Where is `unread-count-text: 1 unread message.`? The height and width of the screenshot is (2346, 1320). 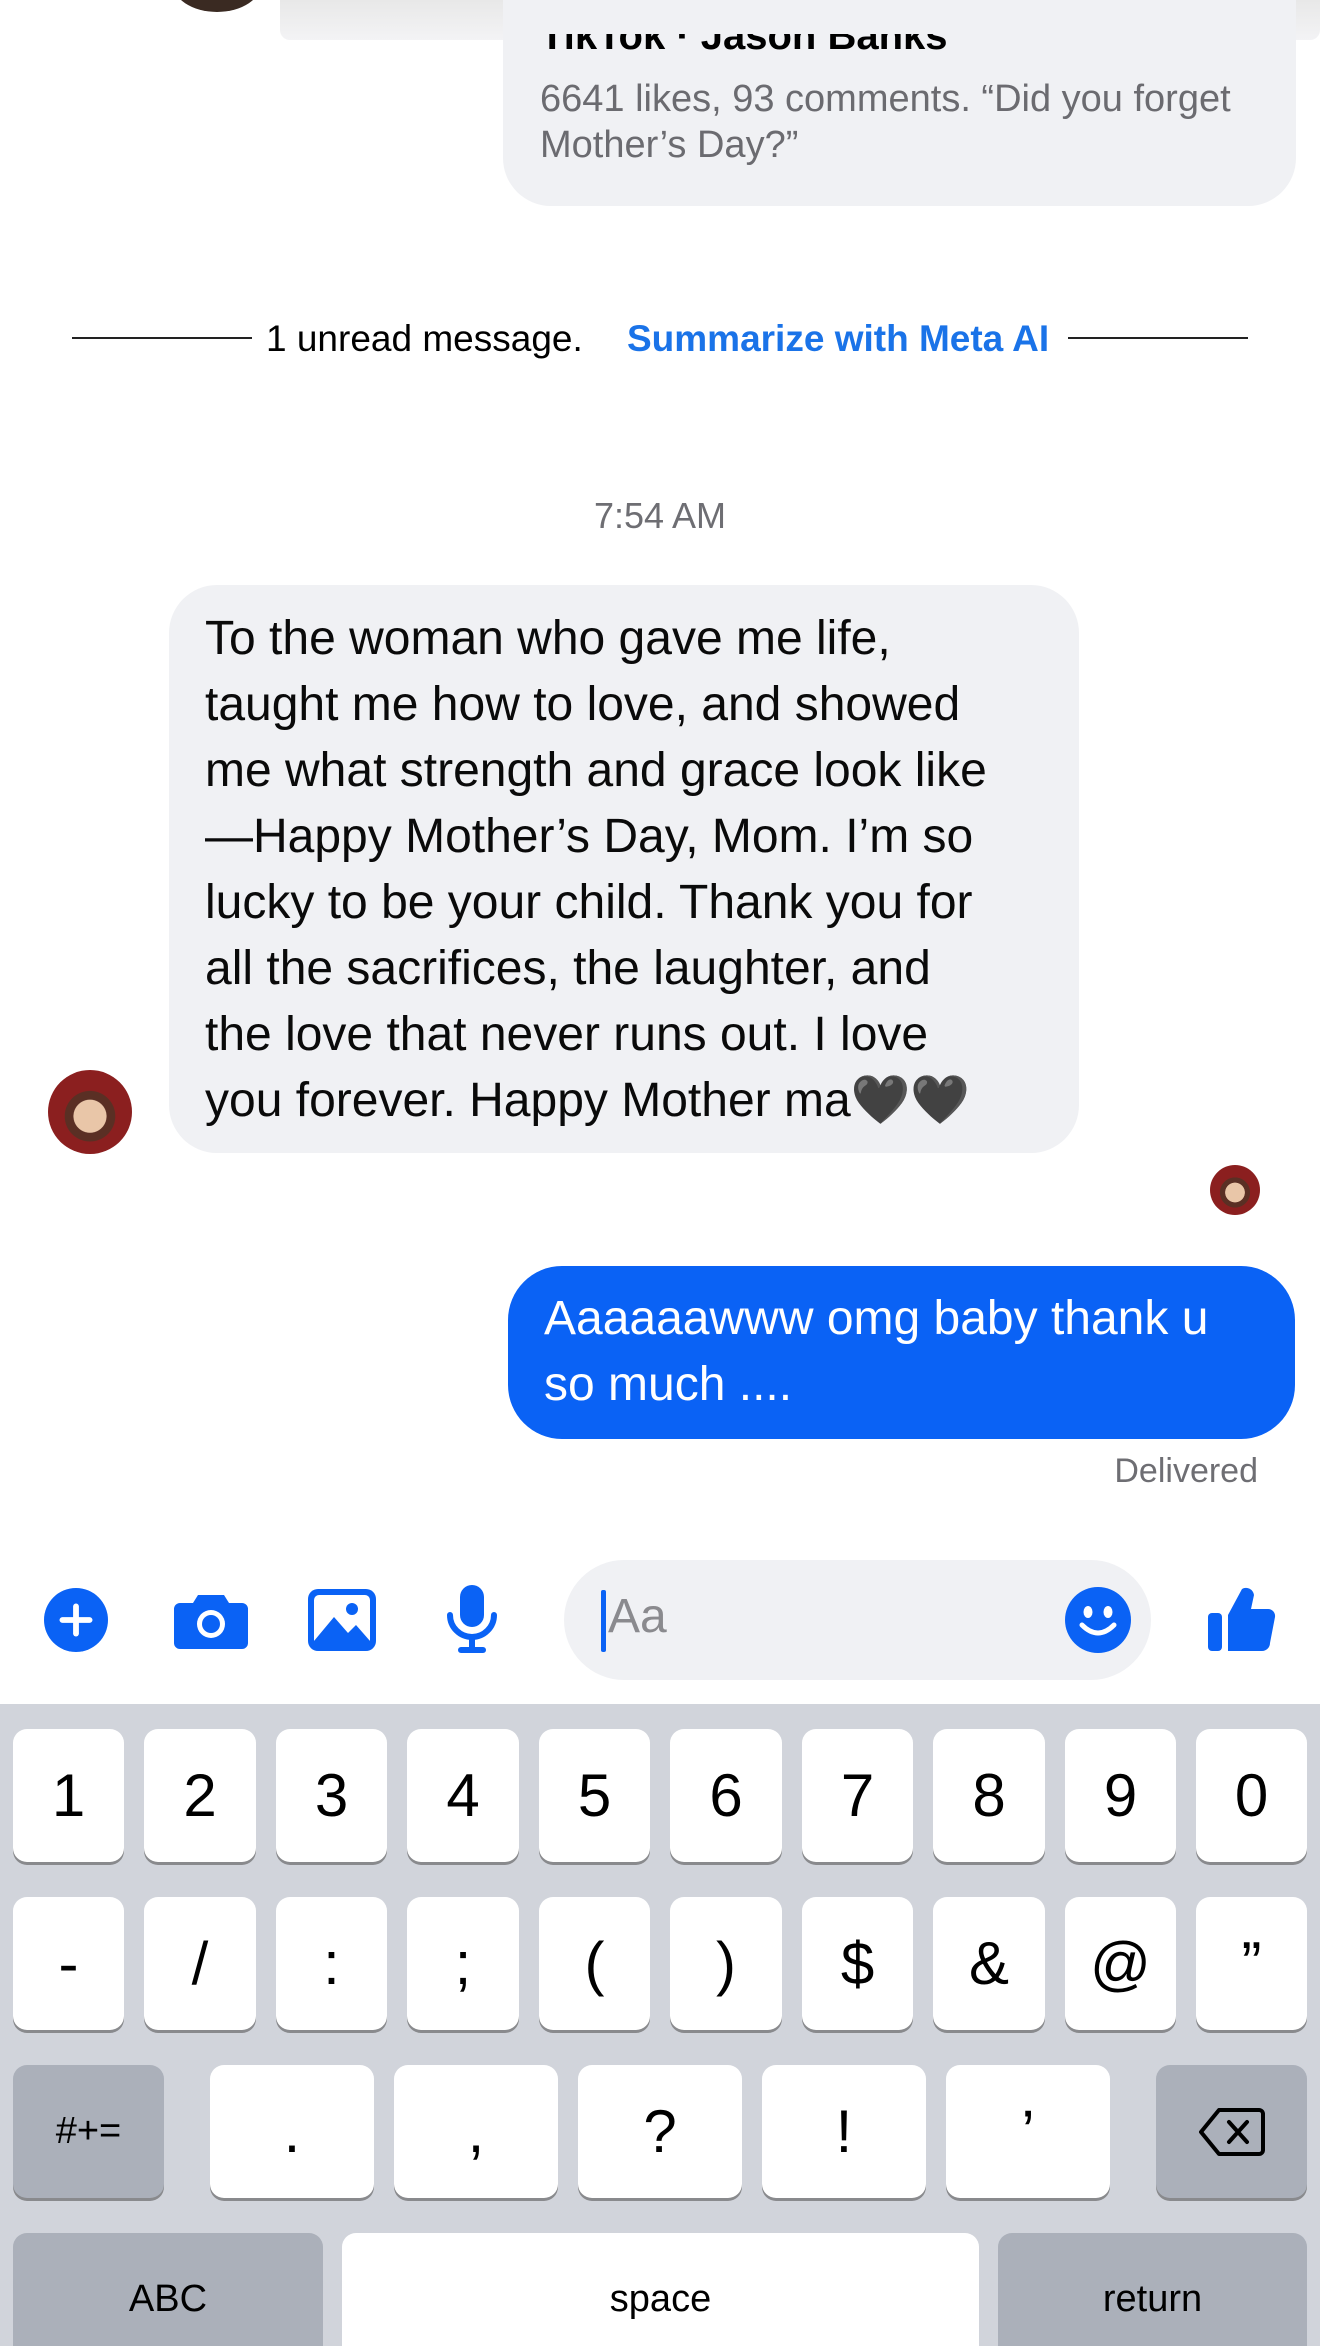
unread-count-text: 1 unread message. is located at coordinates (424, 338).